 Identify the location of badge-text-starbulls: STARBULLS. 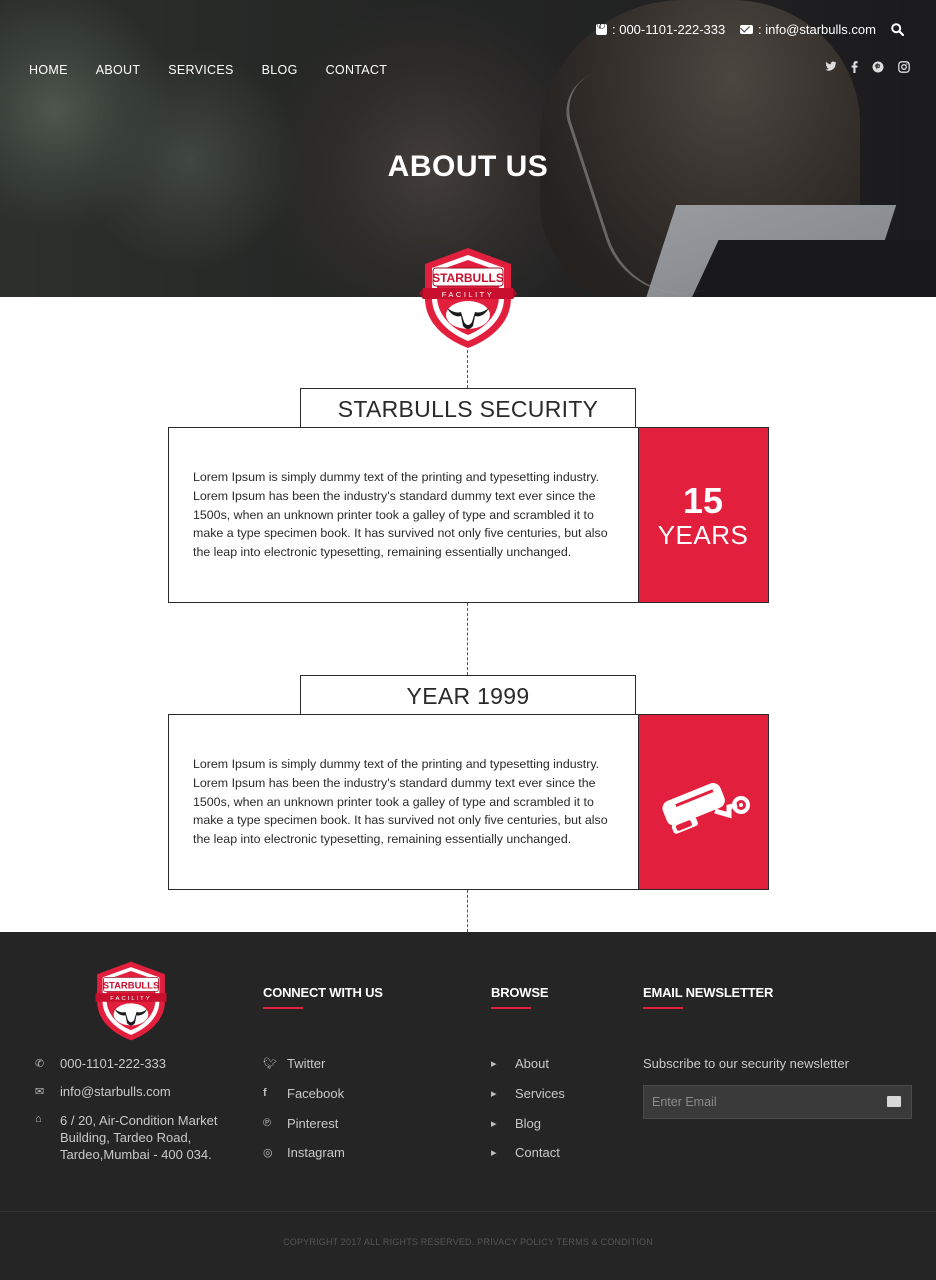
(468, 278).